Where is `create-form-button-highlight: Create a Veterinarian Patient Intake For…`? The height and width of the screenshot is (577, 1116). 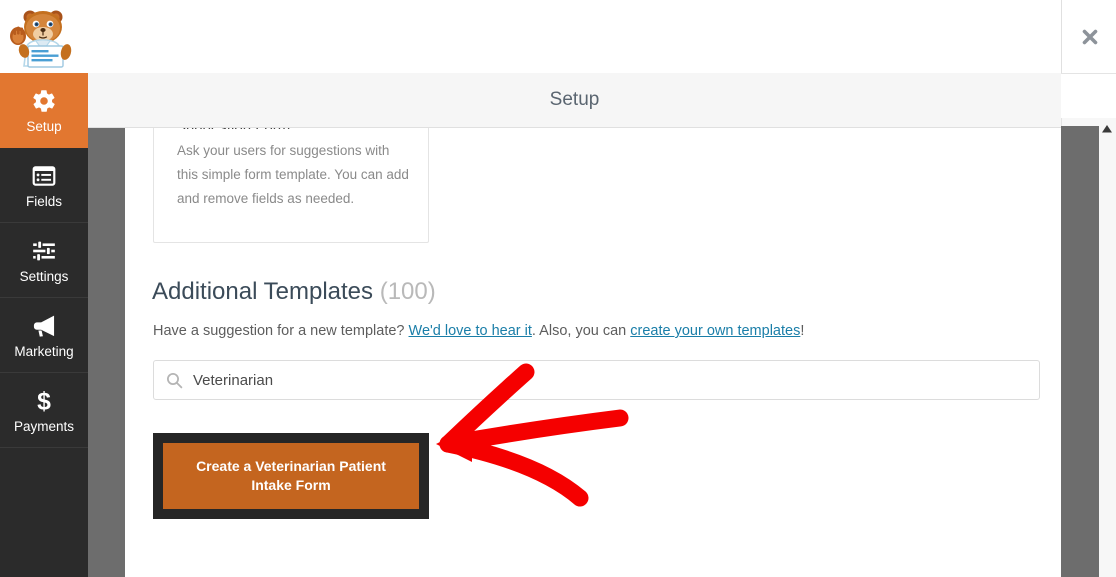
create-form-button-highlight: Create a Veterinarian Patient Intake For… is located at coordinates (291, 476).